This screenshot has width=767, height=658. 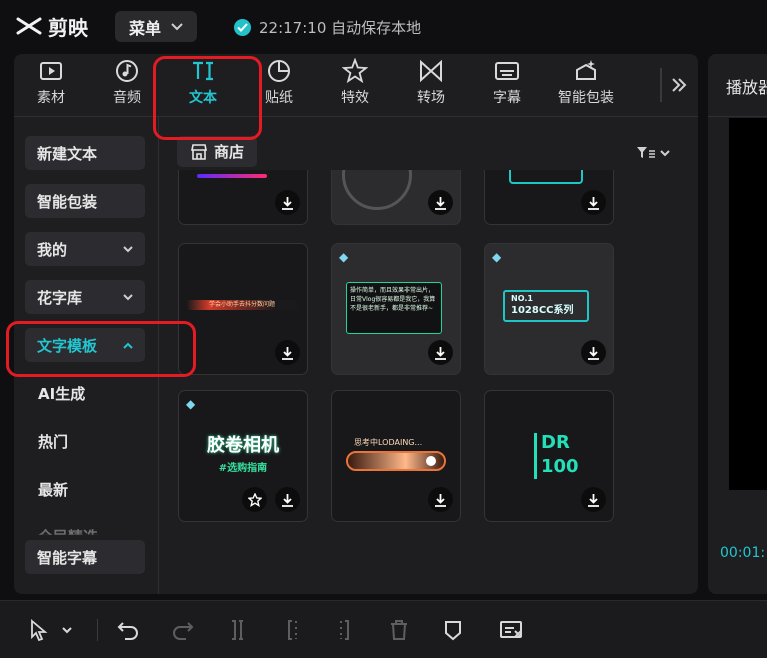 I want to click on cursor-icon, so click(x=39, y=630).